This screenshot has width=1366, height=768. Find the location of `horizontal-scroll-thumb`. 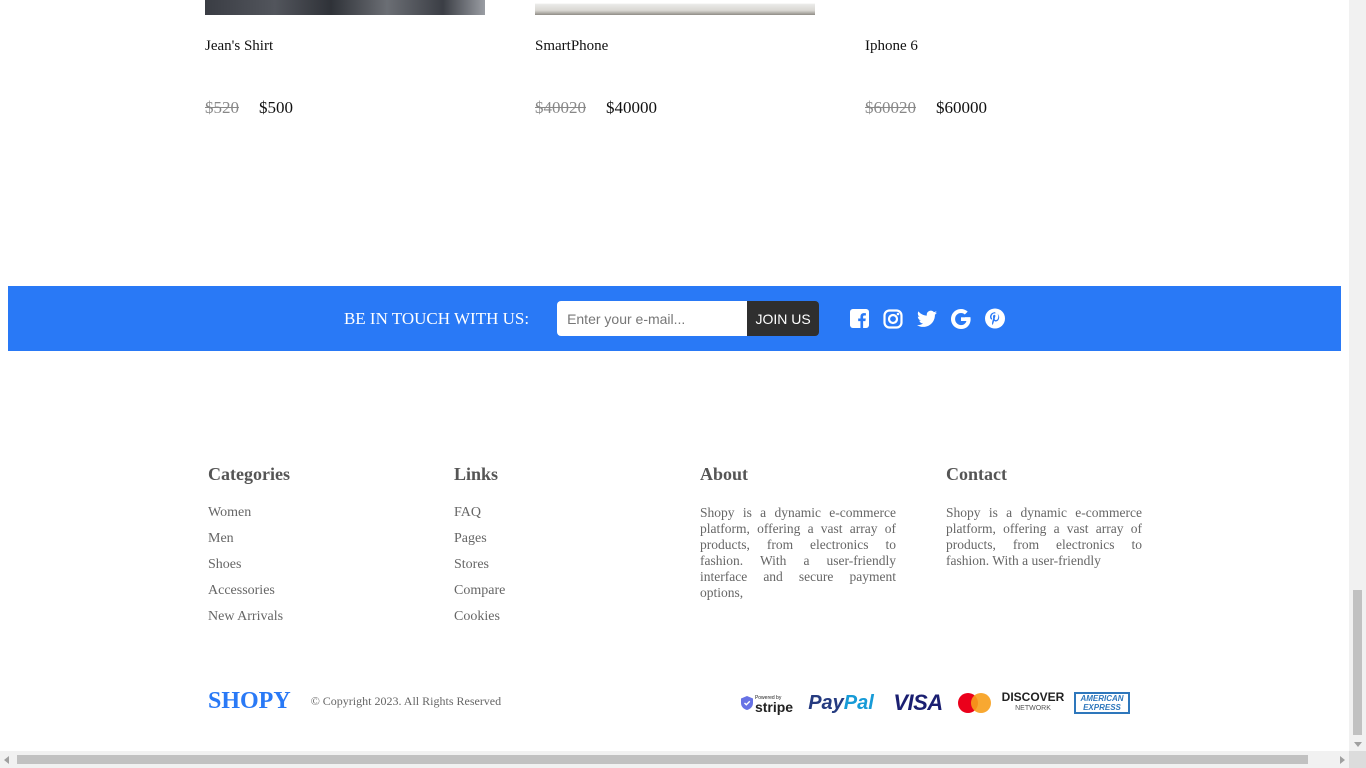

horizontal-scroll-thumb is located at coordinates (662, 759).